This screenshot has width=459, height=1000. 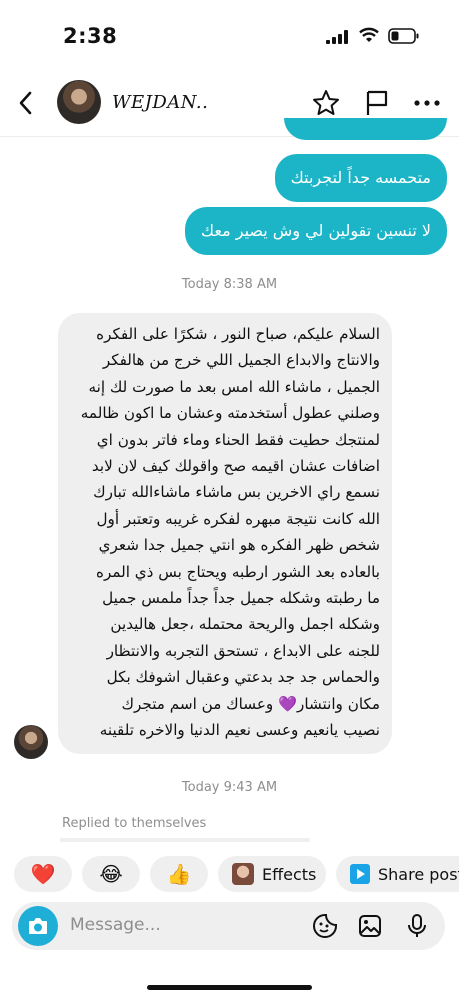 I want to click on sent-message-partial, so click(x=365, y=129).